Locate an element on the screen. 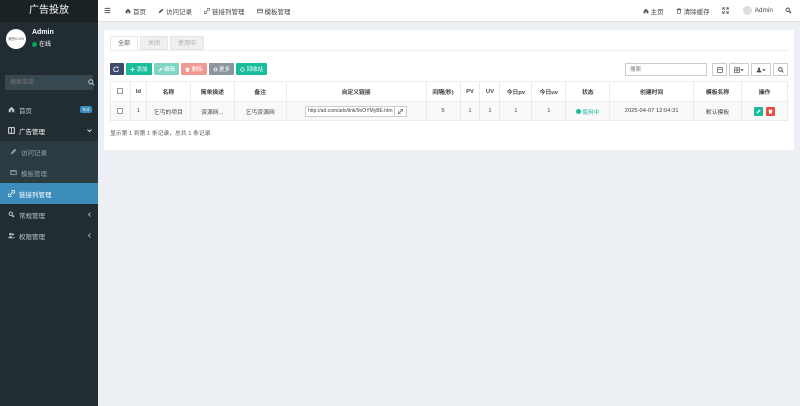  table-tools is located at coordinates (706, 69).